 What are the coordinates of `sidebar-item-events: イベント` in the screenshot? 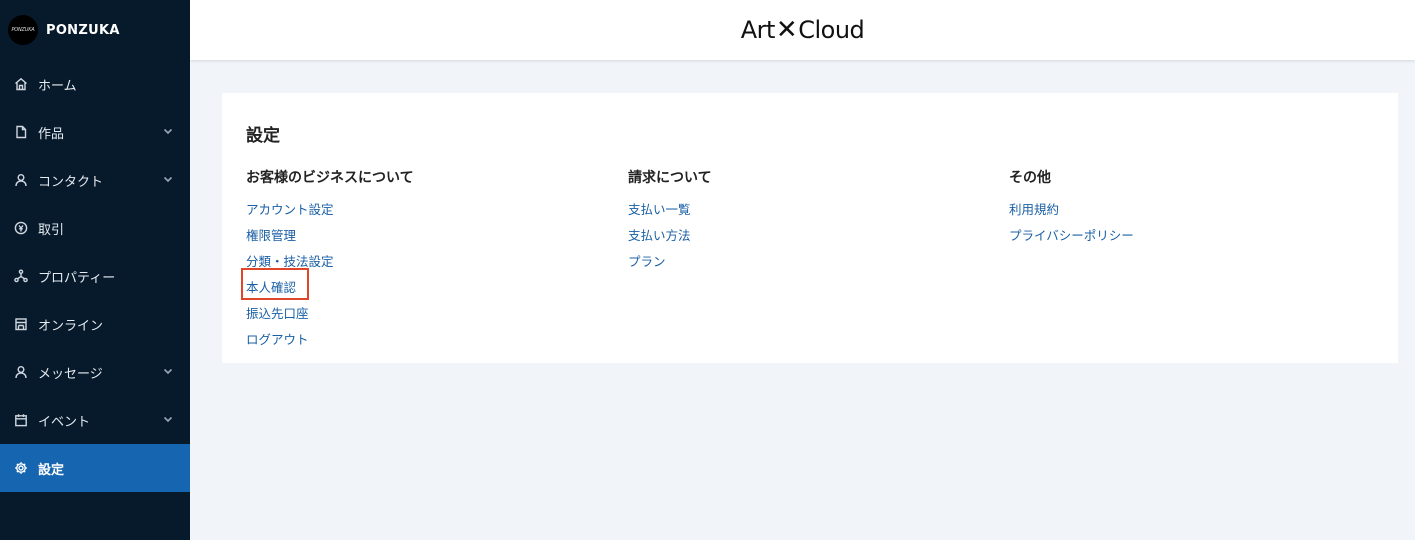 It's located at (95, 420).